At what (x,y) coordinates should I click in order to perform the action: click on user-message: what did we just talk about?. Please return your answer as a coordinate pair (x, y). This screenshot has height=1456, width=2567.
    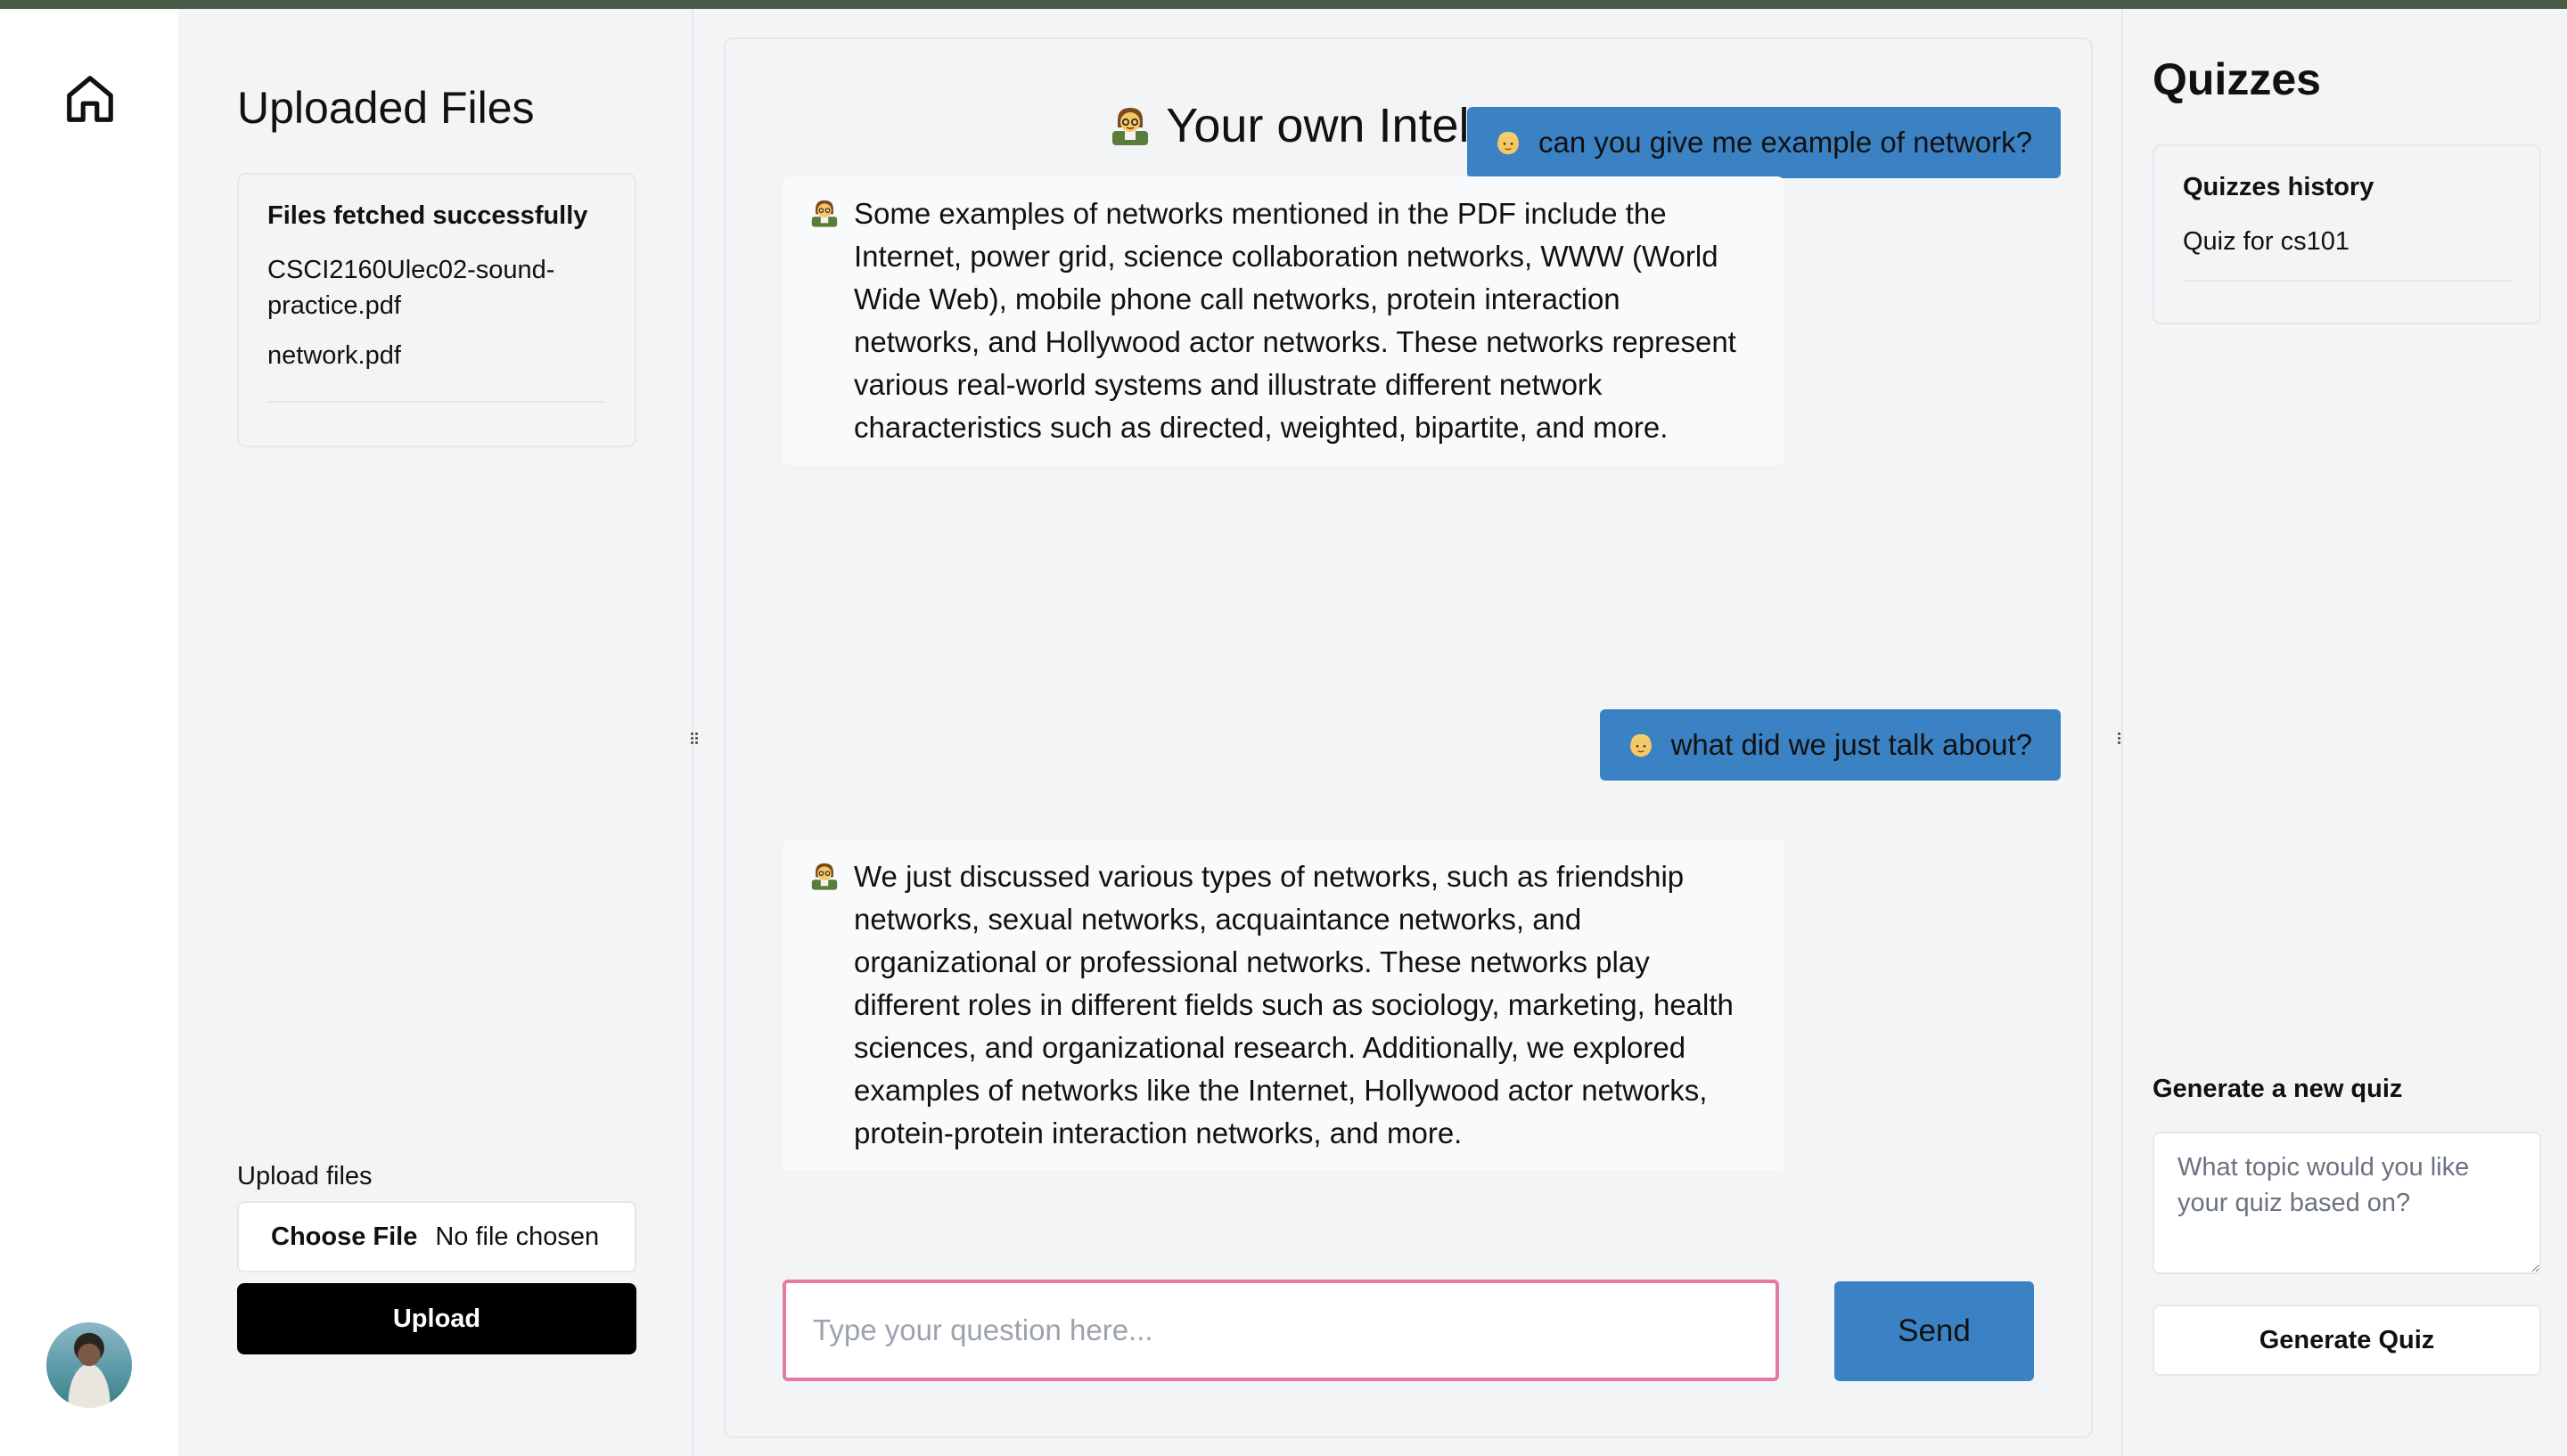
    Looking at the image, I should click on (1830, 745).